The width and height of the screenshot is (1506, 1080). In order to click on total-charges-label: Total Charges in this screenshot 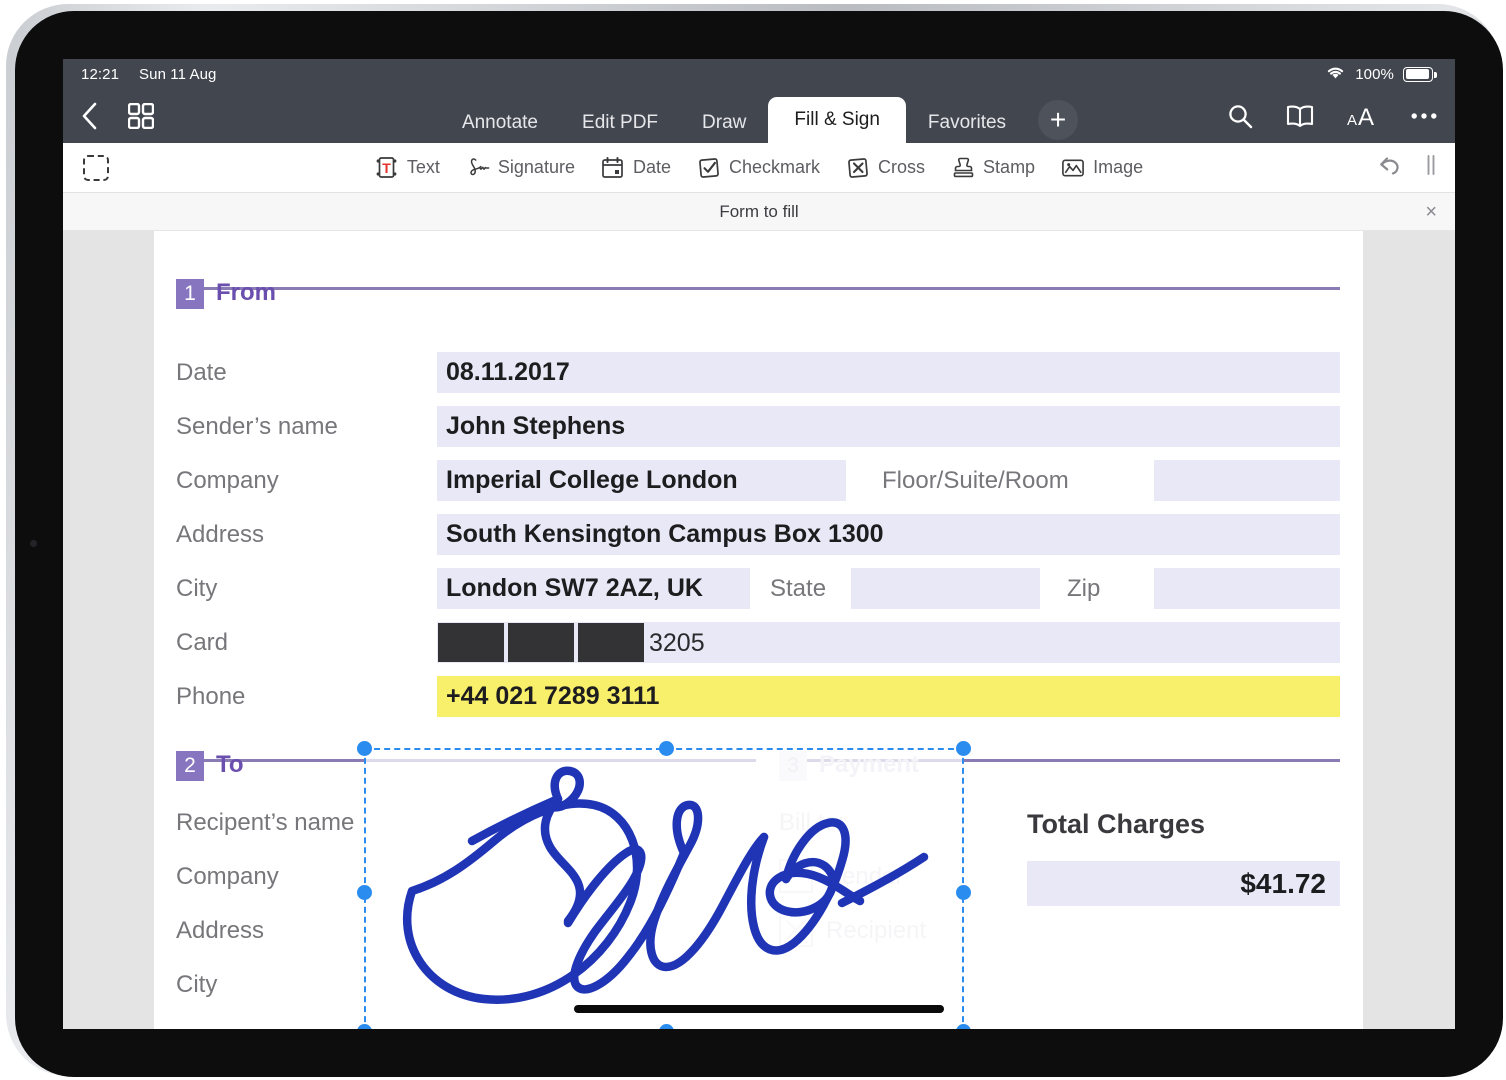, I will do `click(1116, 824)`.